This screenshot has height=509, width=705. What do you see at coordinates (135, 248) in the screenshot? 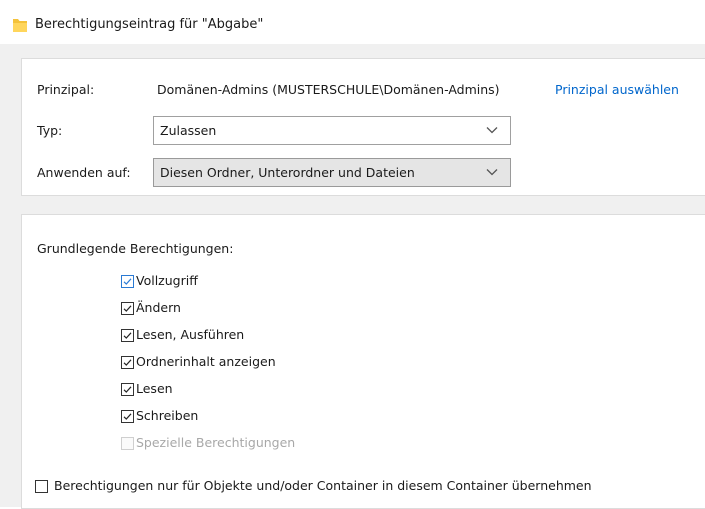
I see `permissions-heading: Grundlegende Berechtigungen:` at bounding box center [135, 248].